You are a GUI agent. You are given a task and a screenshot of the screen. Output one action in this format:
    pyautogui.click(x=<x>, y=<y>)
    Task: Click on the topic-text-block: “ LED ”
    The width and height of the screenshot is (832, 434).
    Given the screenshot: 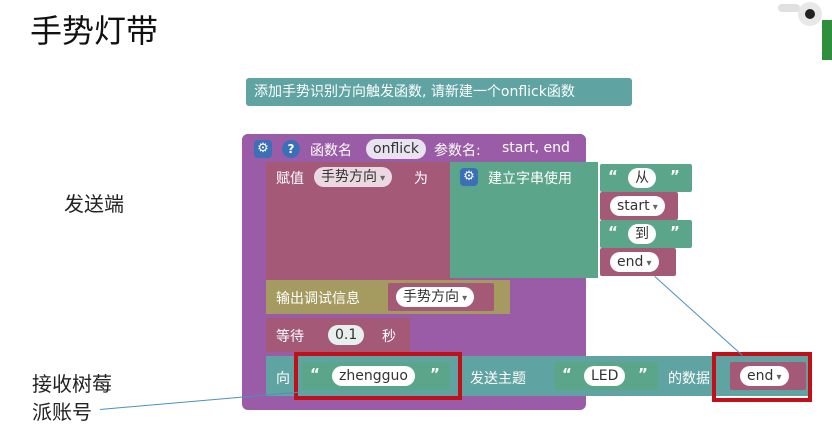 What is the action you would take?
    pyautogui.click(x=606, y=376)
    